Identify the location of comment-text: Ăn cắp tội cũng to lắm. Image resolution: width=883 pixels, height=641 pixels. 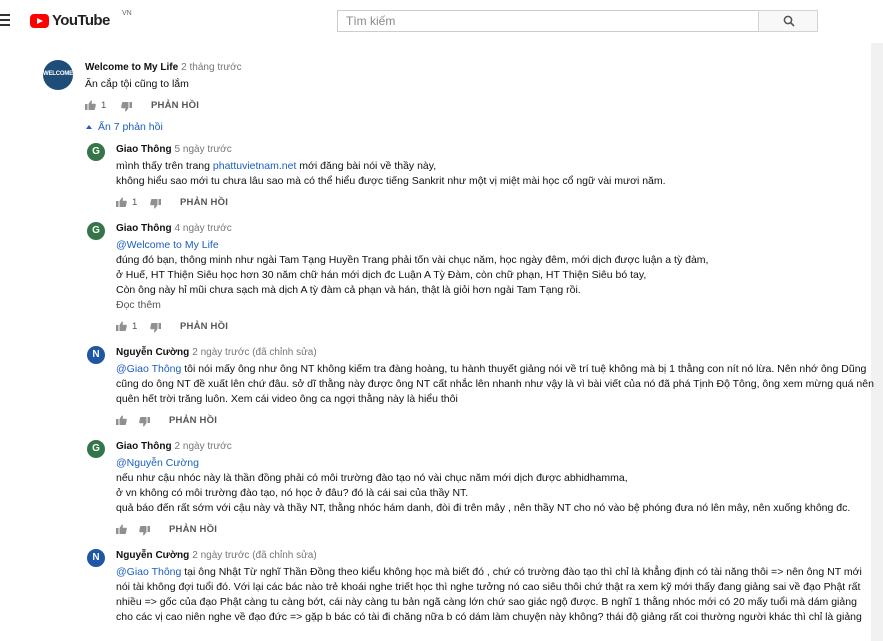
(137, 84).